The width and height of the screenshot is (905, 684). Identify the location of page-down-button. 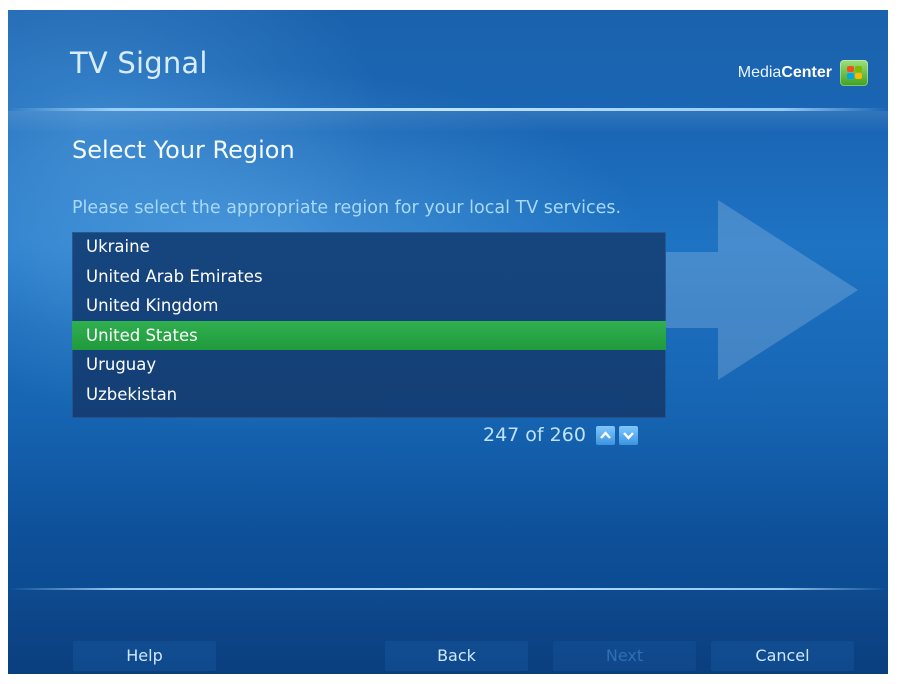
(628, 435).